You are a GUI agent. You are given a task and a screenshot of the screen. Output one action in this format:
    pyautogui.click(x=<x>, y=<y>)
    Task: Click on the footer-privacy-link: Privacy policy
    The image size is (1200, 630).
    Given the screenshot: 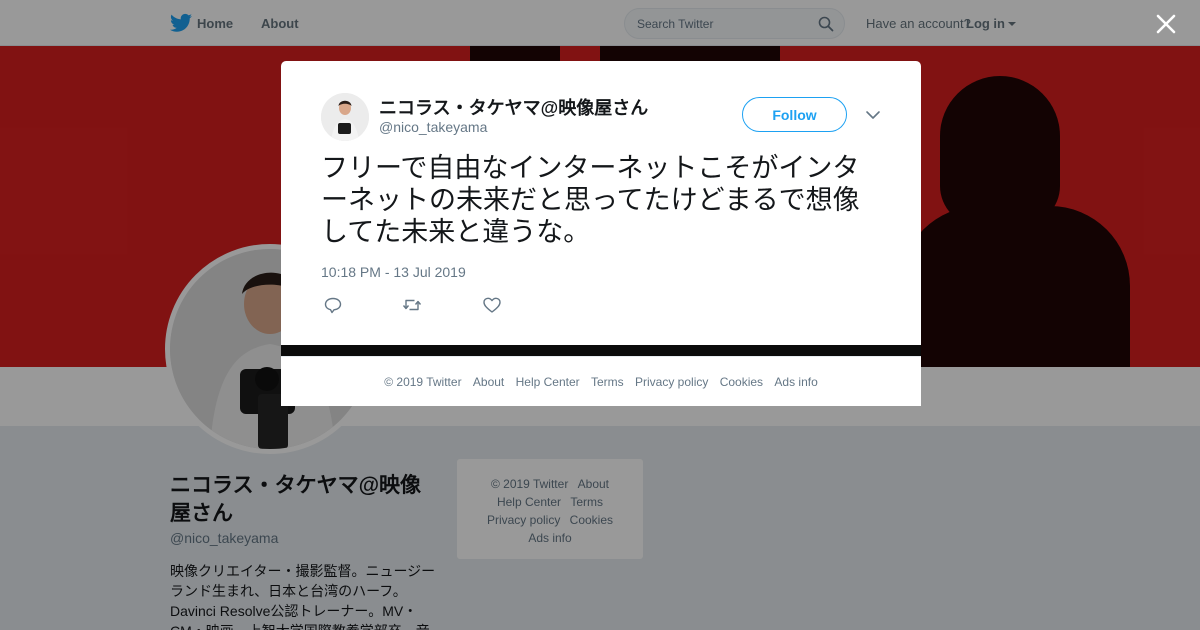 What is the action you would take?
    pyautogui.click(x=671, y=382)
    